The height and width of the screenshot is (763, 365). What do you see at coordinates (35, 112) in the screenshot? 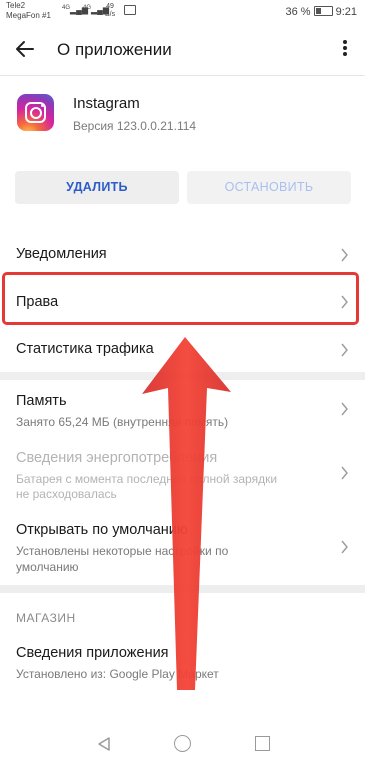
I see `instagram-app-icon` at bounding box center [35, 112].